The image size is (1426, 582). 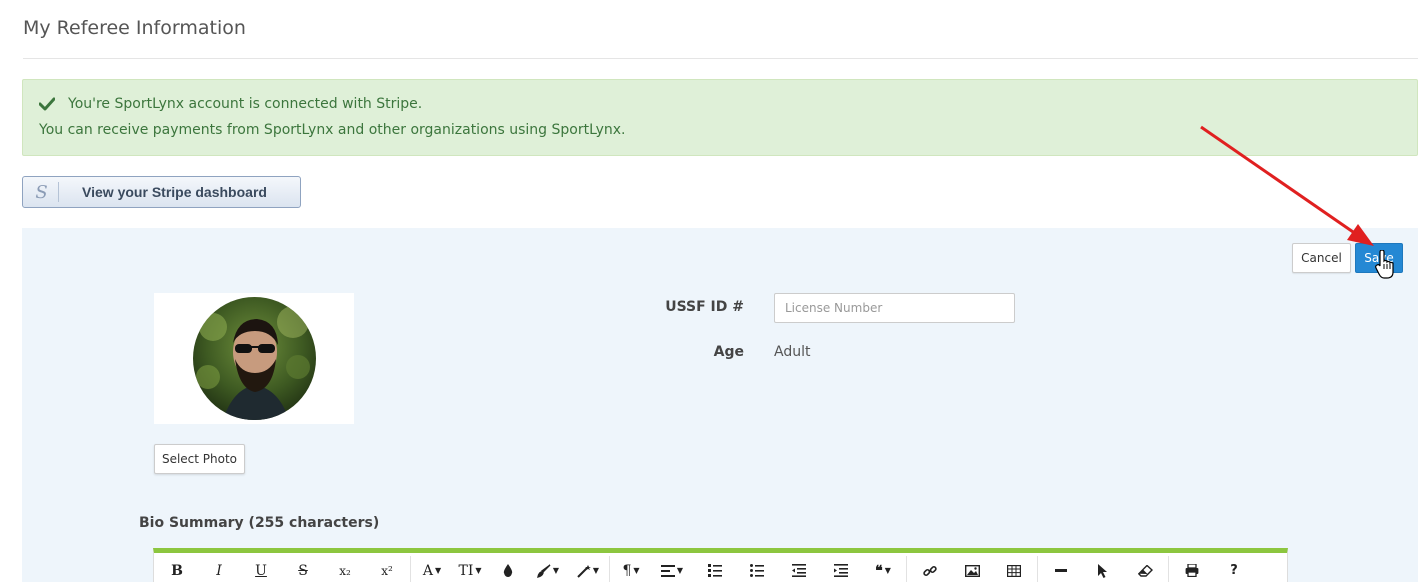 What do you see at coordinates (466, 570) in the screenshot?
I see `font-size-glyph: TI` at bounding box center [466, 570].